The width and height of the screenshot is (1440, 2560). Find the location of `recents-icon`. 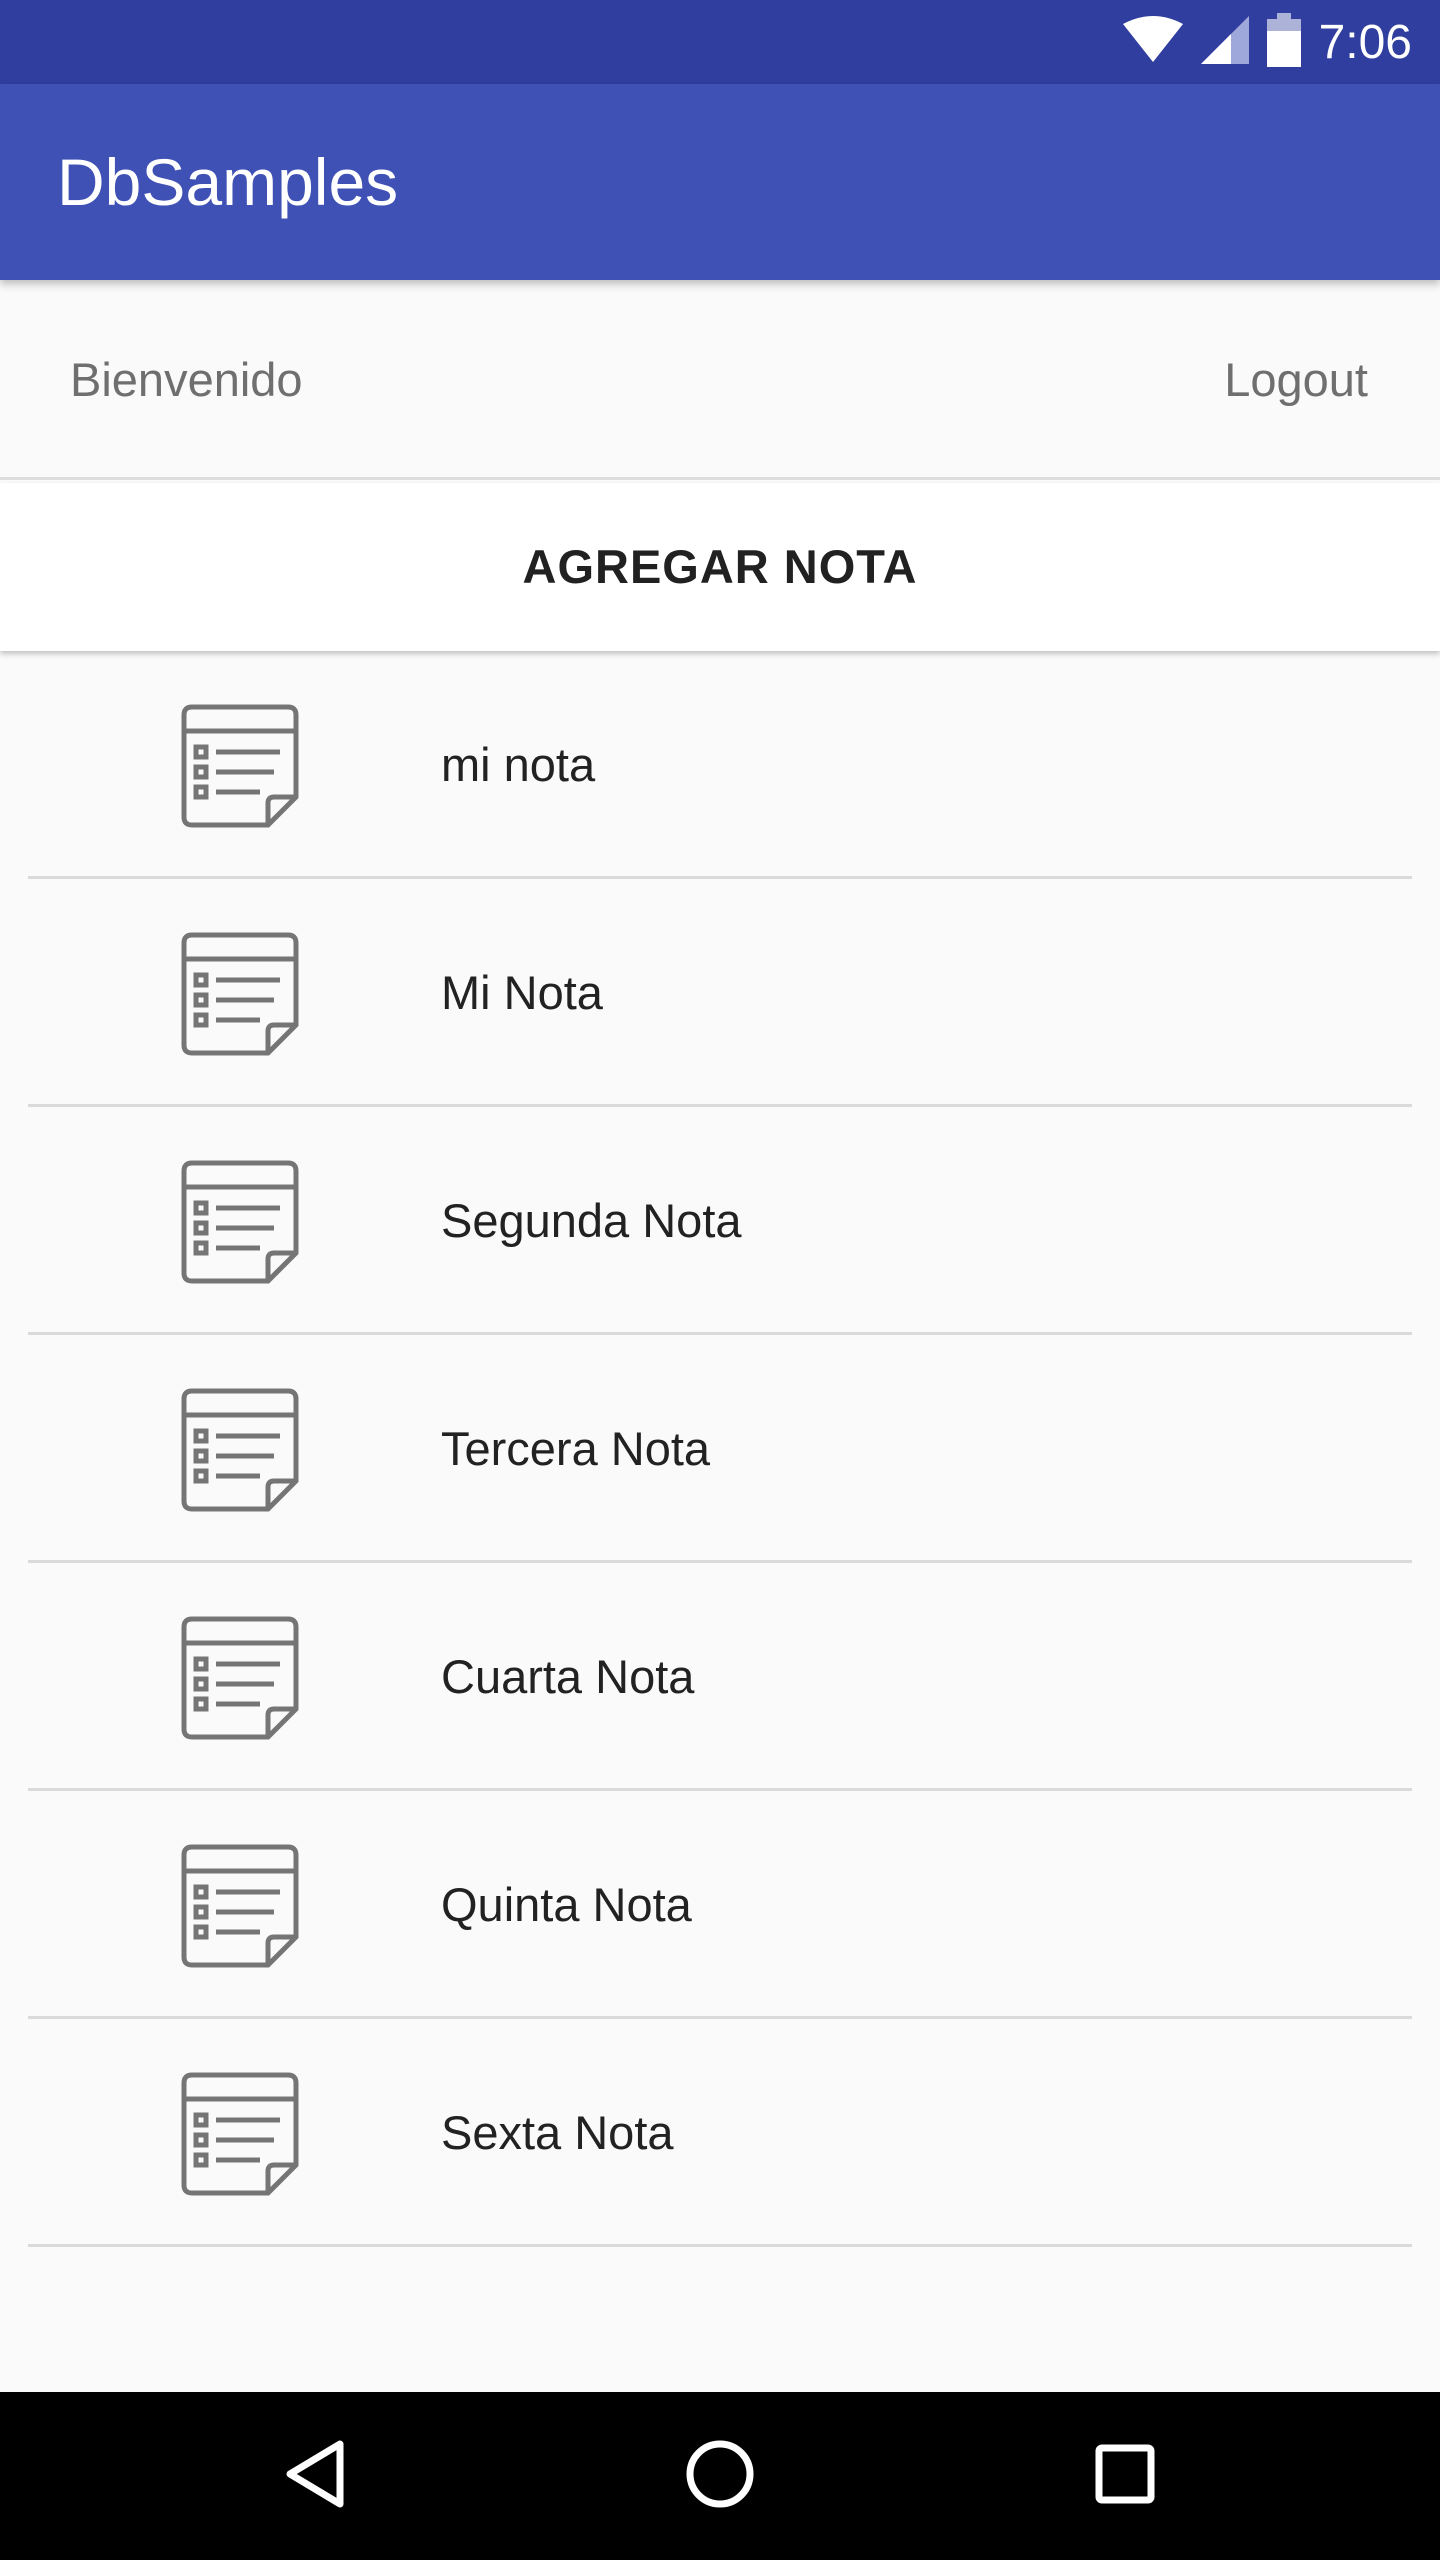

recents-icon is located at coordinates (1125, 2476).